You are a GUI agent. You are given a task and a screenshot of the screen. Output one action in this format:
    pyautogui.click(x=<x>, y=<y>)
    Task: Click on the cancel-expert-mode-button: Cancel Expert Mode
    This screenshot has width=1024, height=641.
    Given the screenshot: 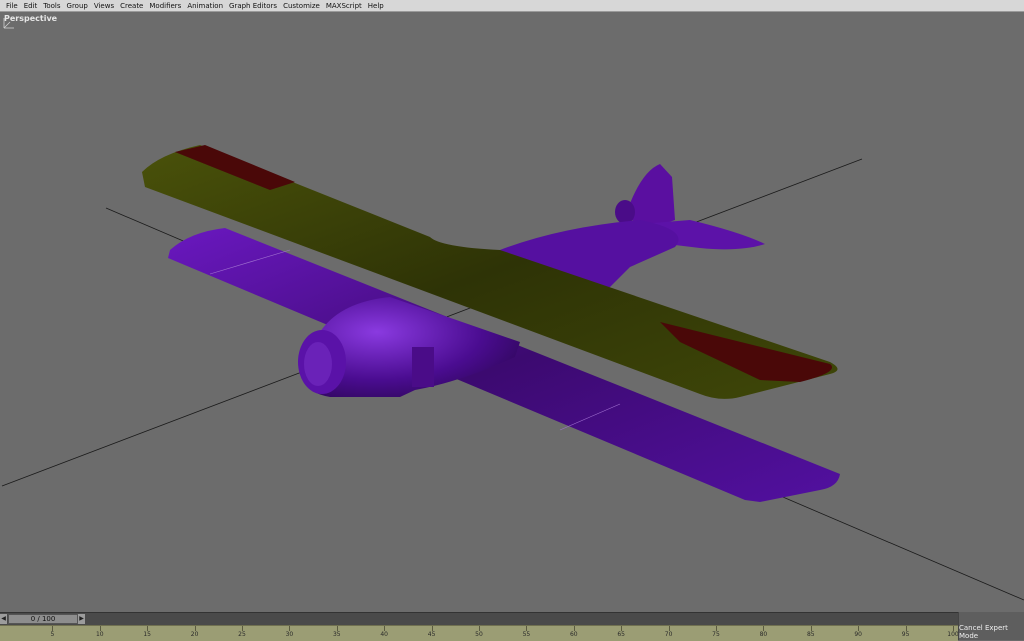 What is the action you would take?
    pyautogui.click(x=991, y=626)
    